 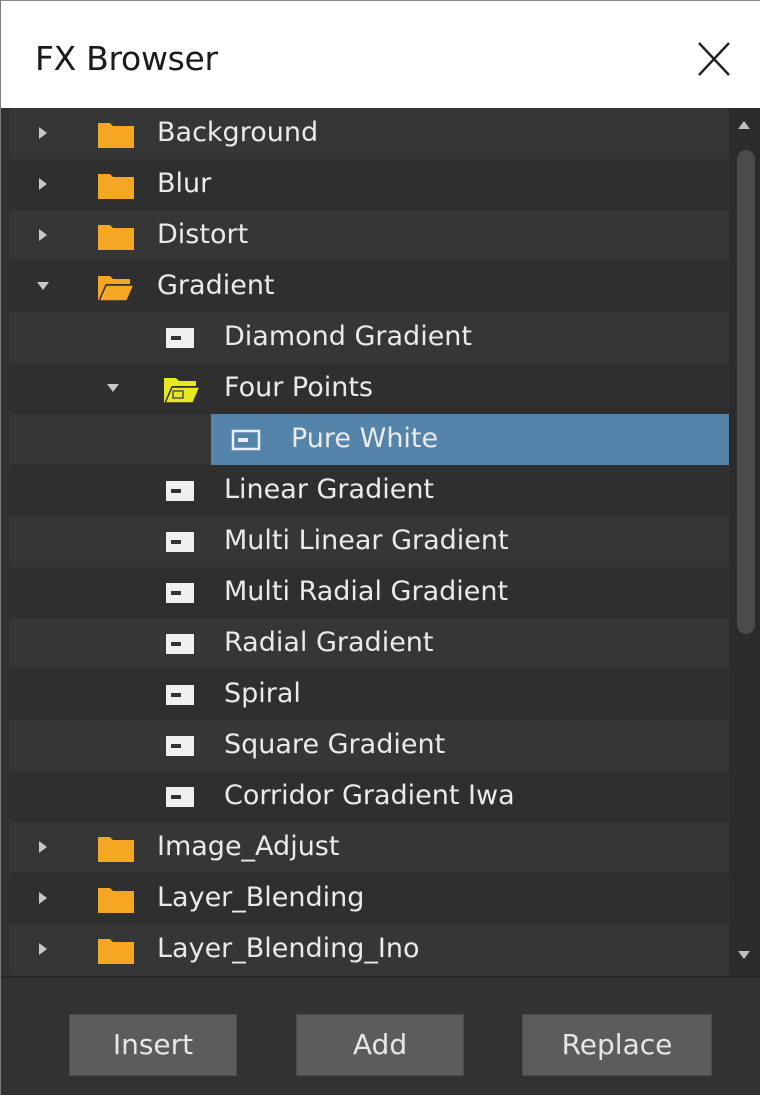 What do you see at coordinates (348, 336) in the screenshot?
I see `tree-item-label: Diamond Gradient` at bounding box center [348, 336].